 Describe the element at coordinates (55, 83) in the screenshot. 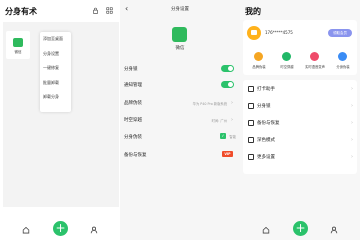

I see `menu-item-batch-uninstall: 批量卸载` at that location.